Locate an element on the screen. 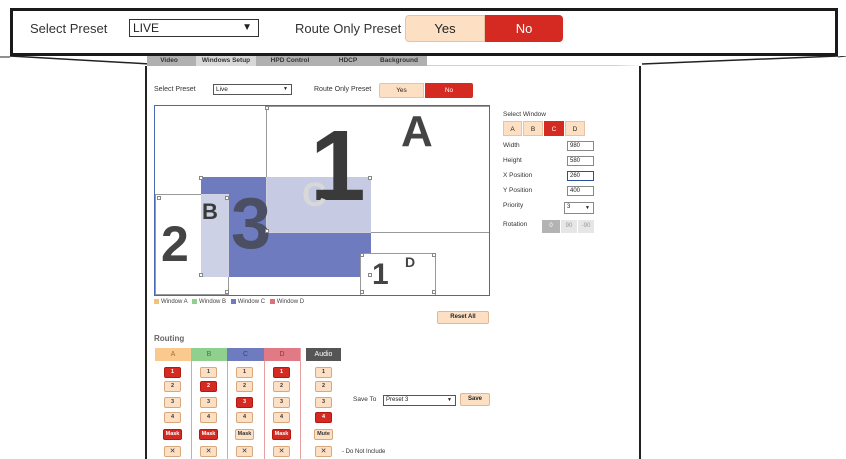 The width and height of the screenshot is (846, 459). legend-window-b: Window B is located at coordinates (213, 302).